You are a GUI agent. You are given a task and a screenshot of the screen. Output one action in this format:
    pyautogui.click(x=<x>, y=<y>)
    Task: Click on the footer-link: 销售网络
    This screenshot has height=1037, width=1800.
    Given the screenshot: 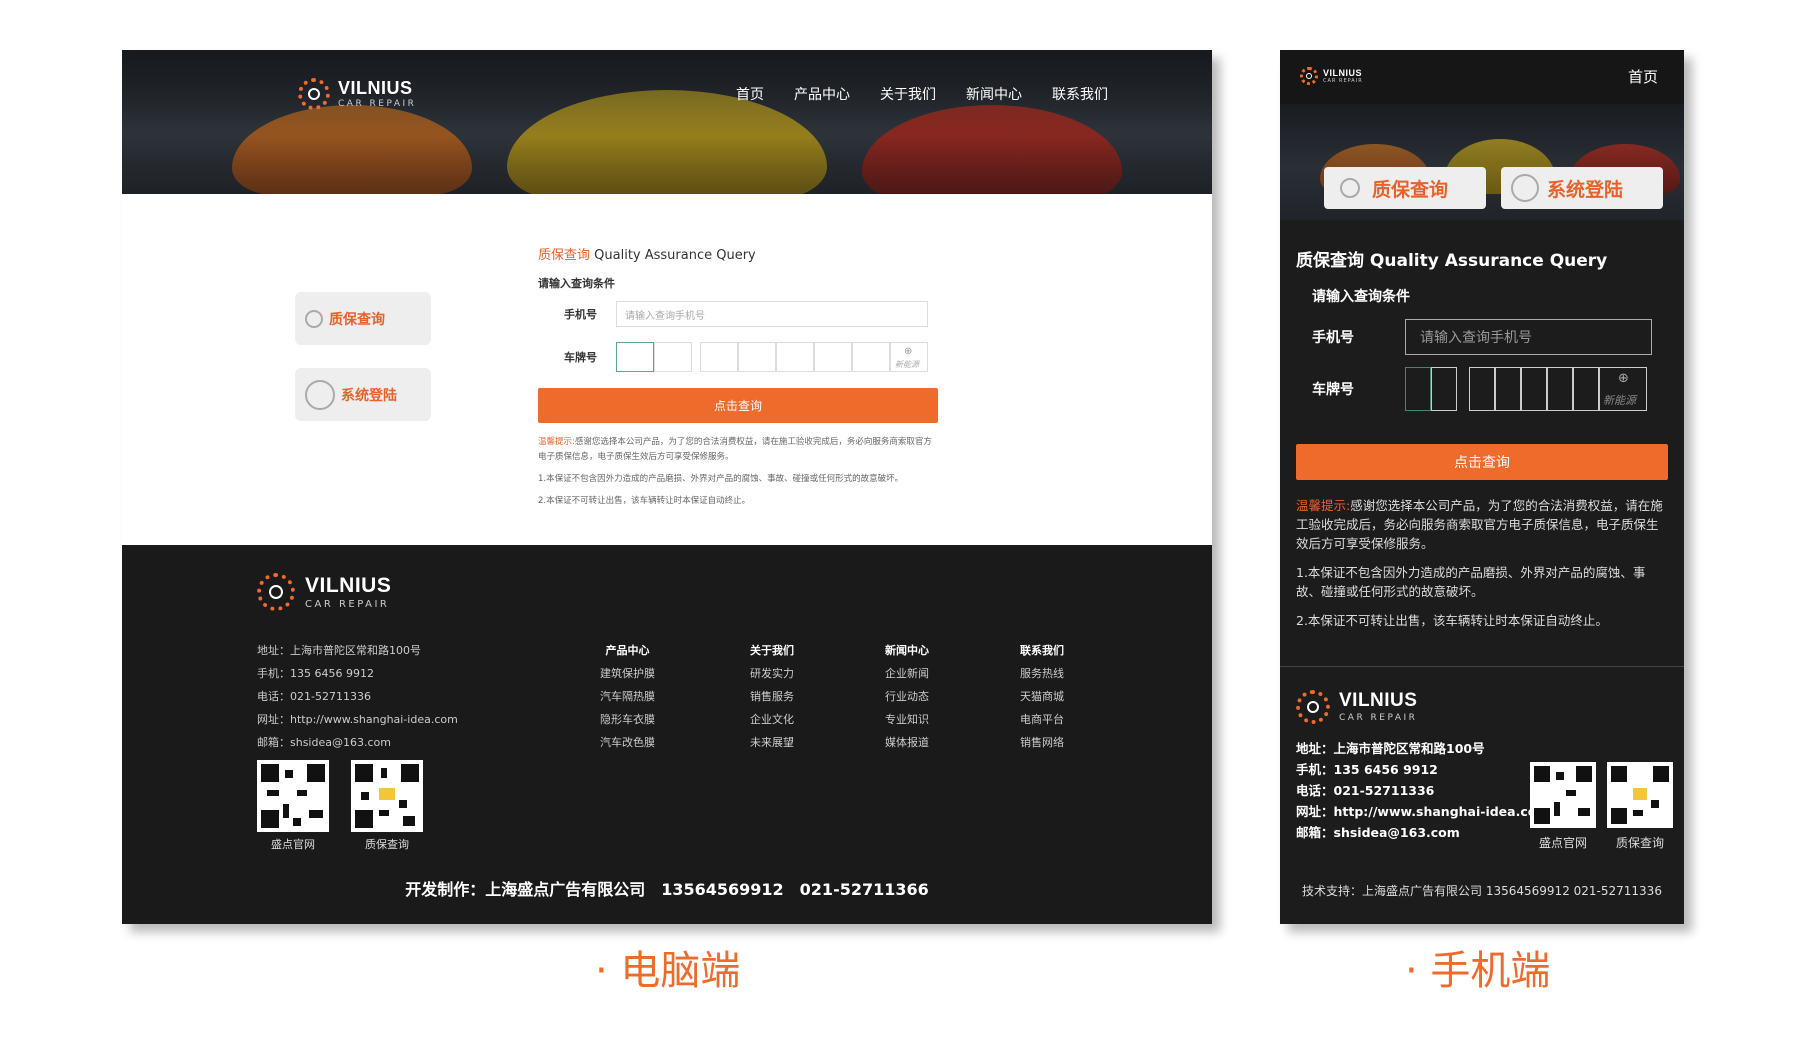 What is the action you would take?
    pyautogui.click(x=1042, y=742)
    